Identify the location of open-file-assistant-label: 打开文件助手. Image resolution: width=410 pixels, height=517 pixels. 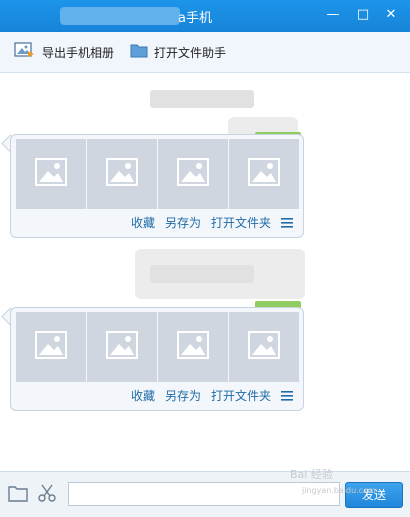
(190, 52).